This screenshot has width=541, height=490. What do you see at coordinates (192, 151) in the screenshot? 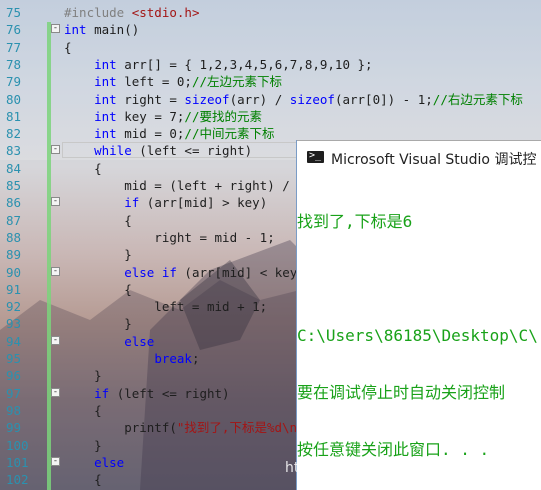
I see `code-token: (left <= right)` at bounding box center [192, 151].